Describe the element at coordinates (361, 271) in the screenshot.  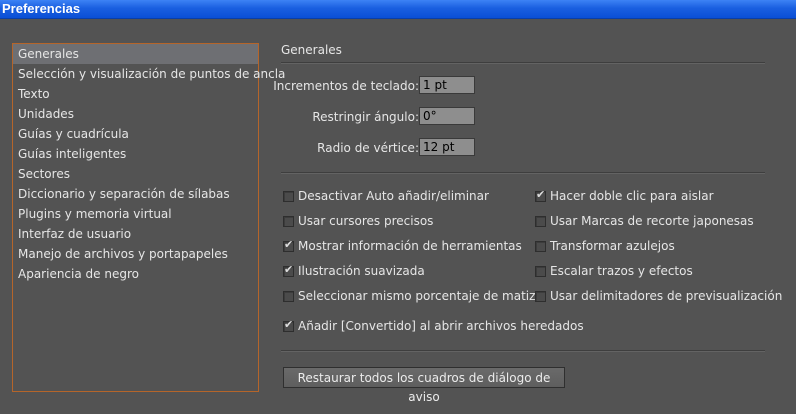
I see `checkbox-label: Ilustración suavizada` at that location.